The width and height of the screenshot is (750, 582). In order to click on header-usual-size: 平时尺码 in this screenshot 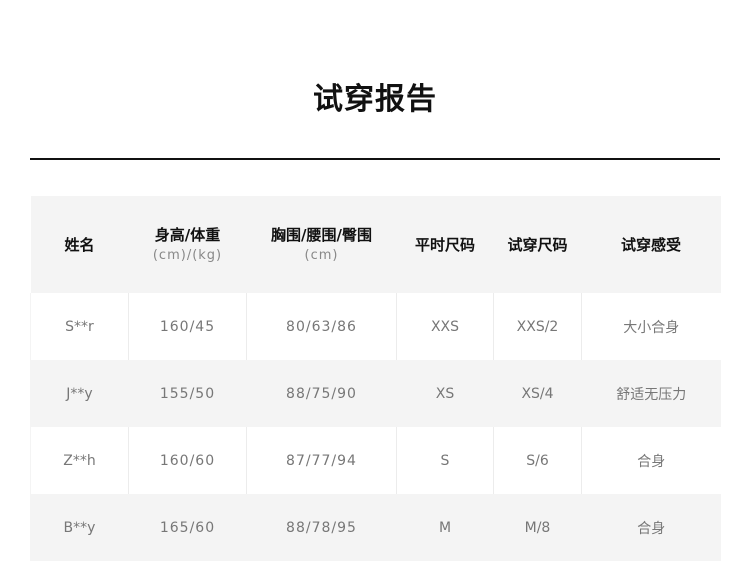, I will do `click(444, 244)`.